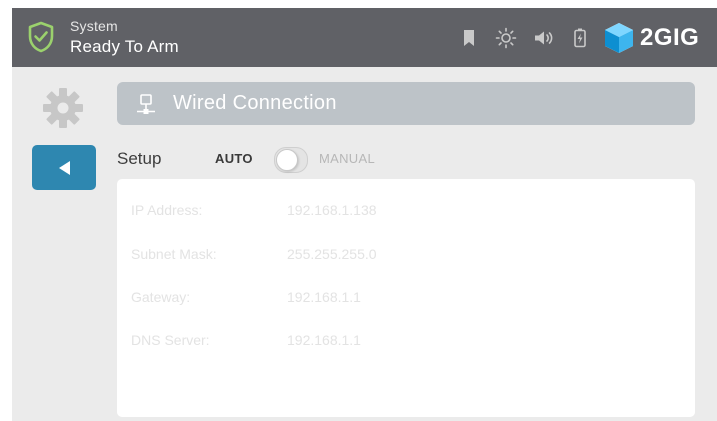 This screenshot has height=421, width=717. What do you see at coordinates (161, 297) in the screenshot?
I see `gateway-label: Gateway:` at bounding box center [161, 297].